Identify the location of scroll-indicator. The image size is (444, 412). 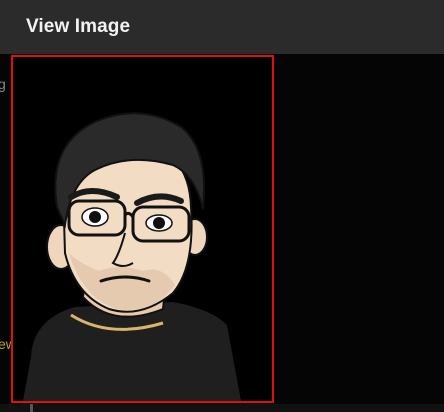
(31, 408).